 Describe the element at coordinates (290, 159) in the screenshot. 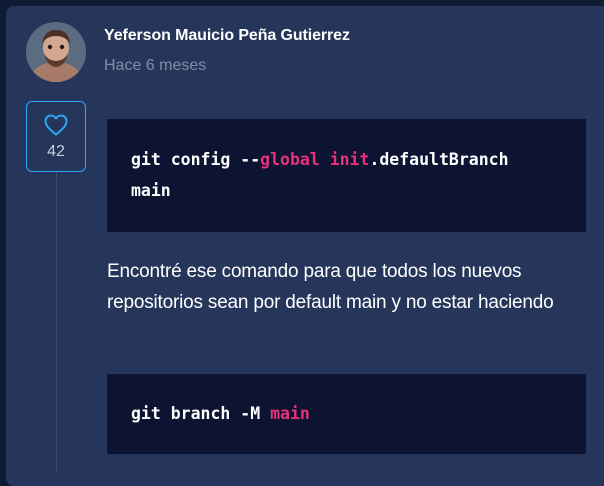

I see `code-keyword: global` at that location.